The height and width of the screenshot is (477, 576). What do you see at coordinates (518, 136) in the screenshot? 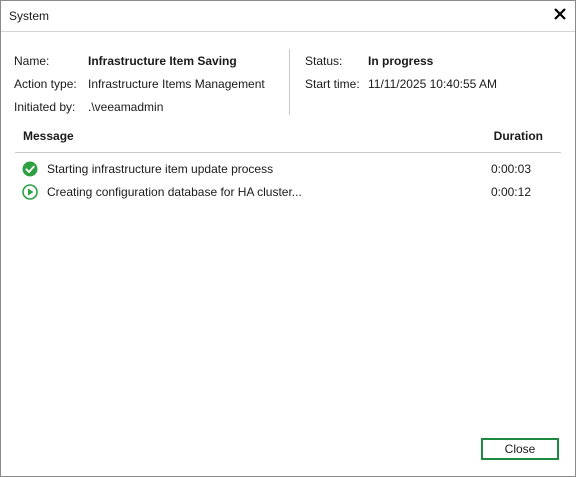
I see `duration-column-header: Duration` at bounding box center [518, 136].